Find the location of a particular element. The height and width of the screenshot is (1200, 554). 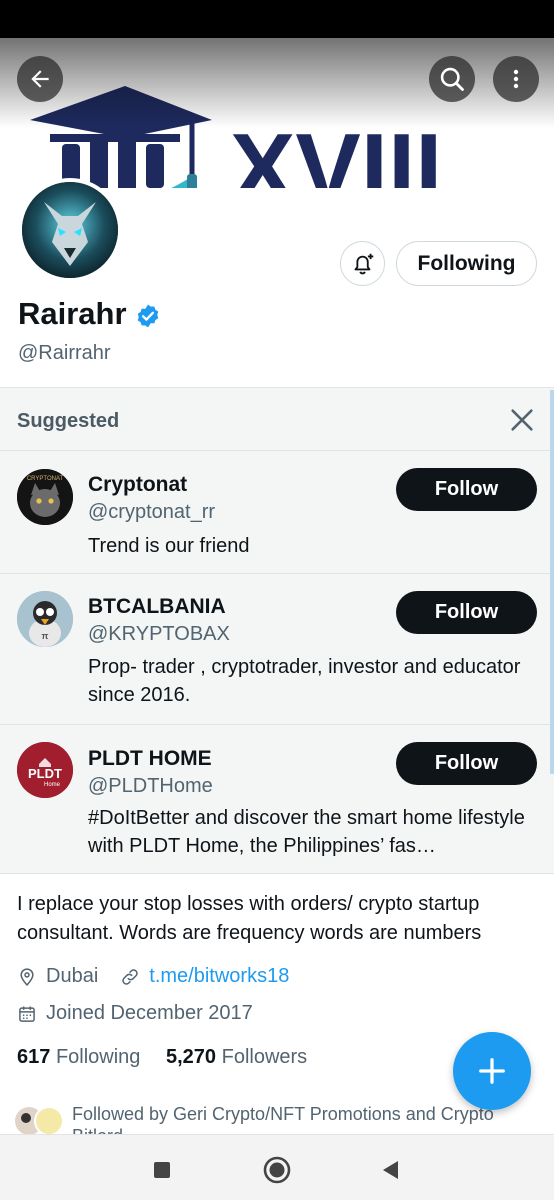

profile-location: Dubai is located at coordinates (72, 976).